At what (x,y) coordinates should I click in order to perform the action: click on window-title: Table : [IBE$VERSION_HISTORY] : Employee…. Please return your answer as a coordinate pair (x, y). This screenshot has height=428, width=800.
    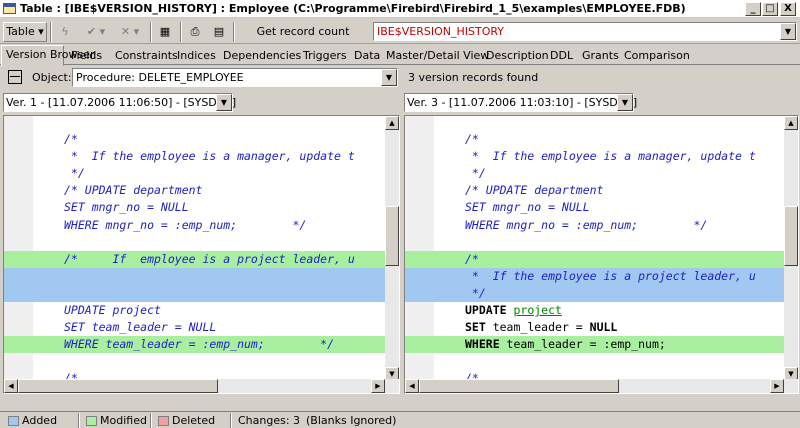
    Looking at the image, I should click on (353, 8).